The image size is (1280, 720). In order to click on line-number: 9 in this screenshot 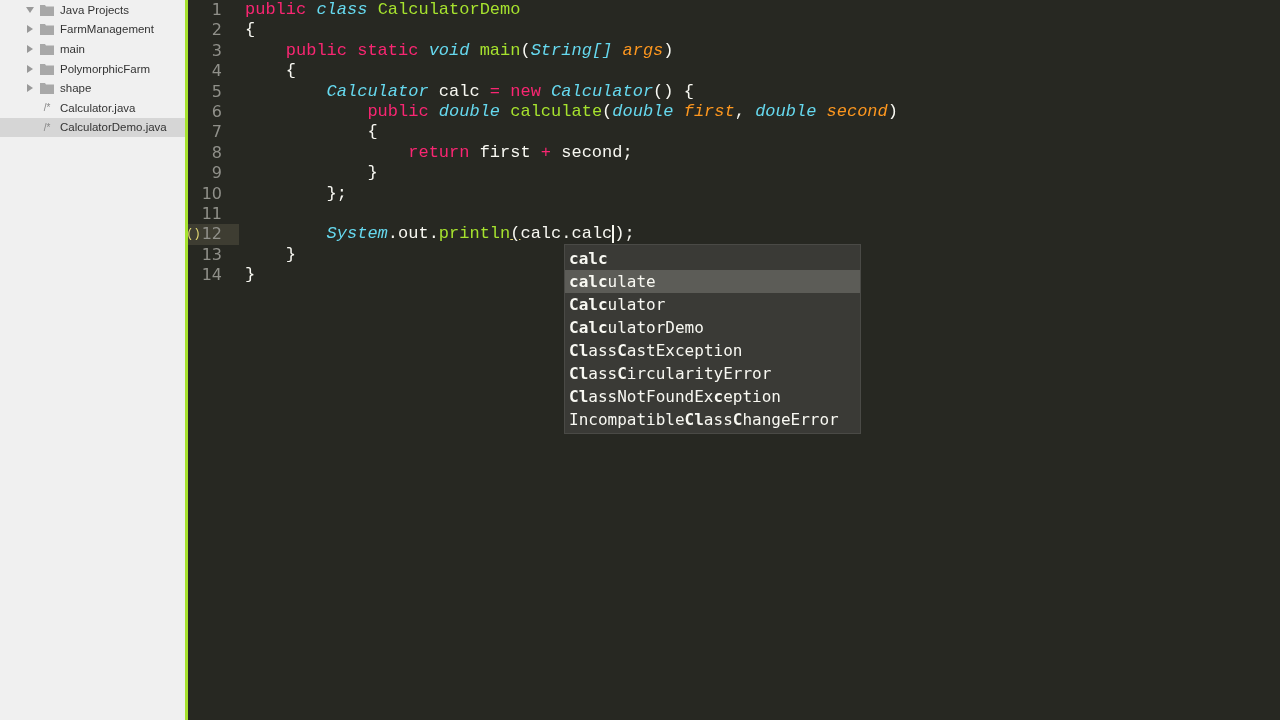, I will do `click(216, 173)`.